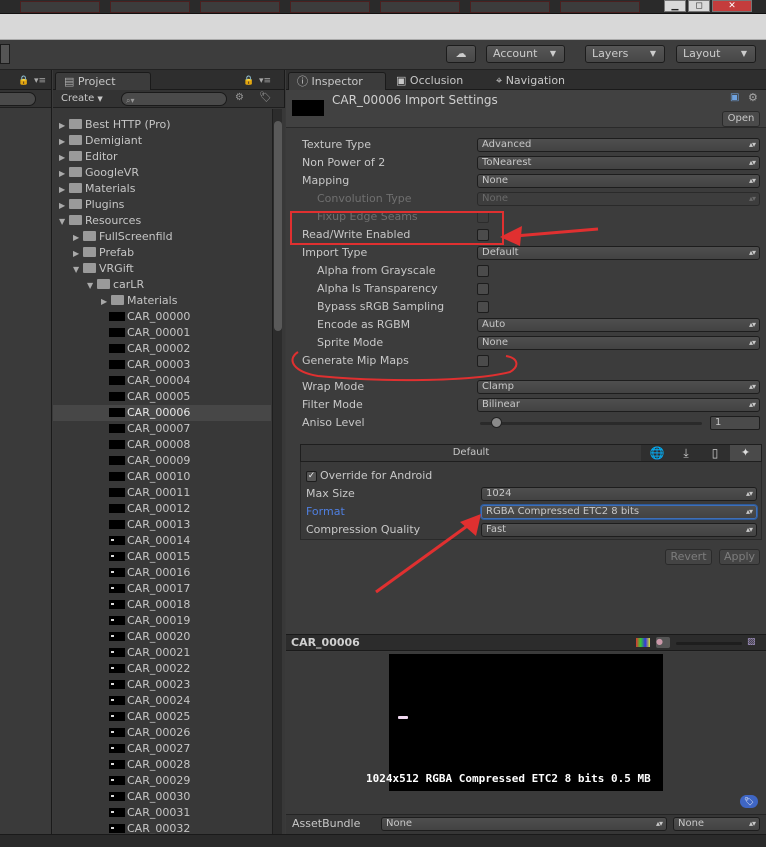 The height and width of the screenshot is (847, 766). Describe the element at coordinates (423, 558) in the screenshot. I see `annotation-arrow-format-line` at that location.